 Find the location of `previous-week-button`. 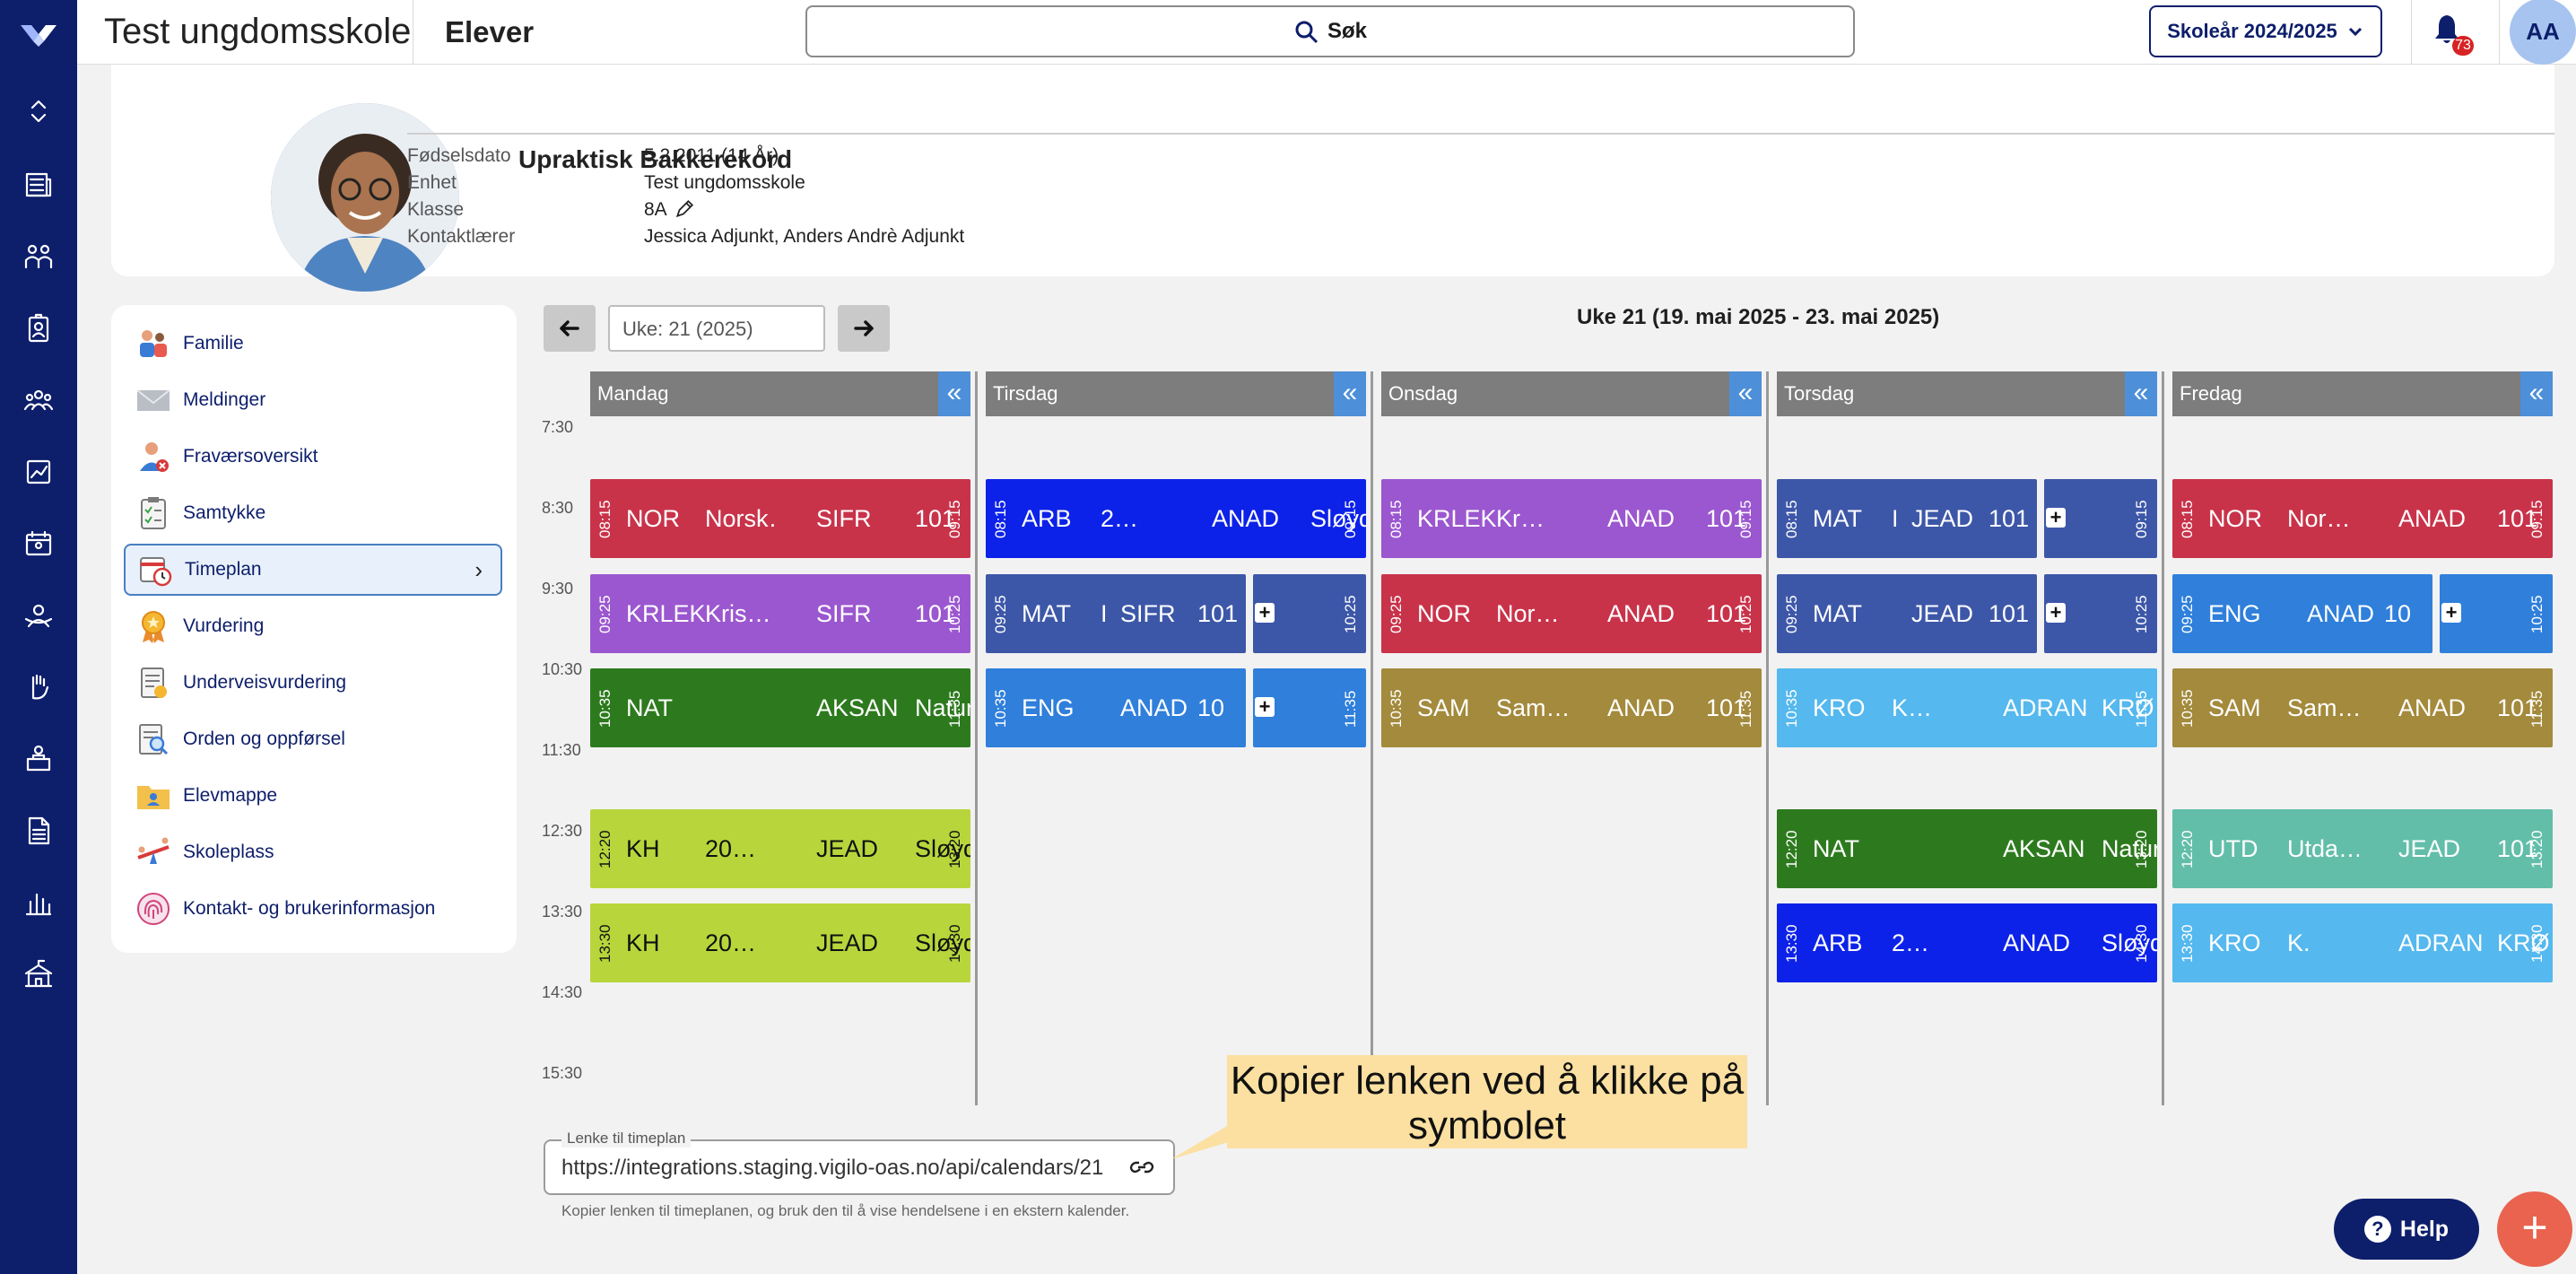

previous-week-button is located at coordinates (570, 328).